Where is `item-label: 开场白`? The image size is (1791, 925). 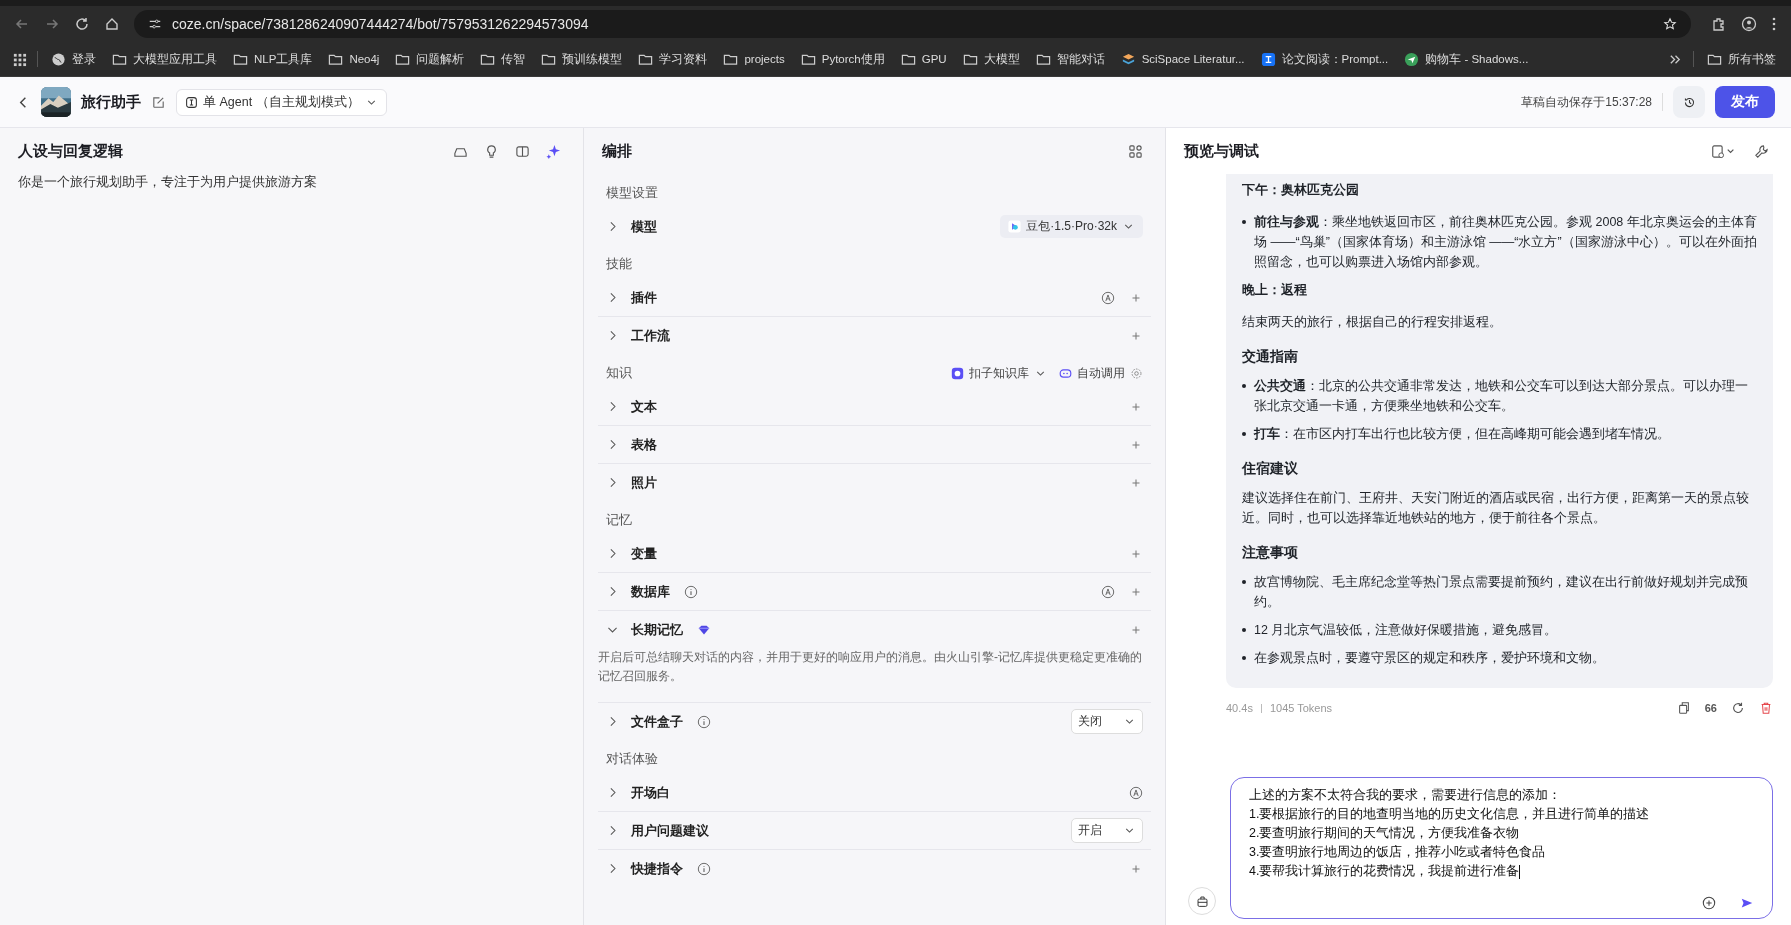
item-label: 开场白 is located at coordinates (650, 792).